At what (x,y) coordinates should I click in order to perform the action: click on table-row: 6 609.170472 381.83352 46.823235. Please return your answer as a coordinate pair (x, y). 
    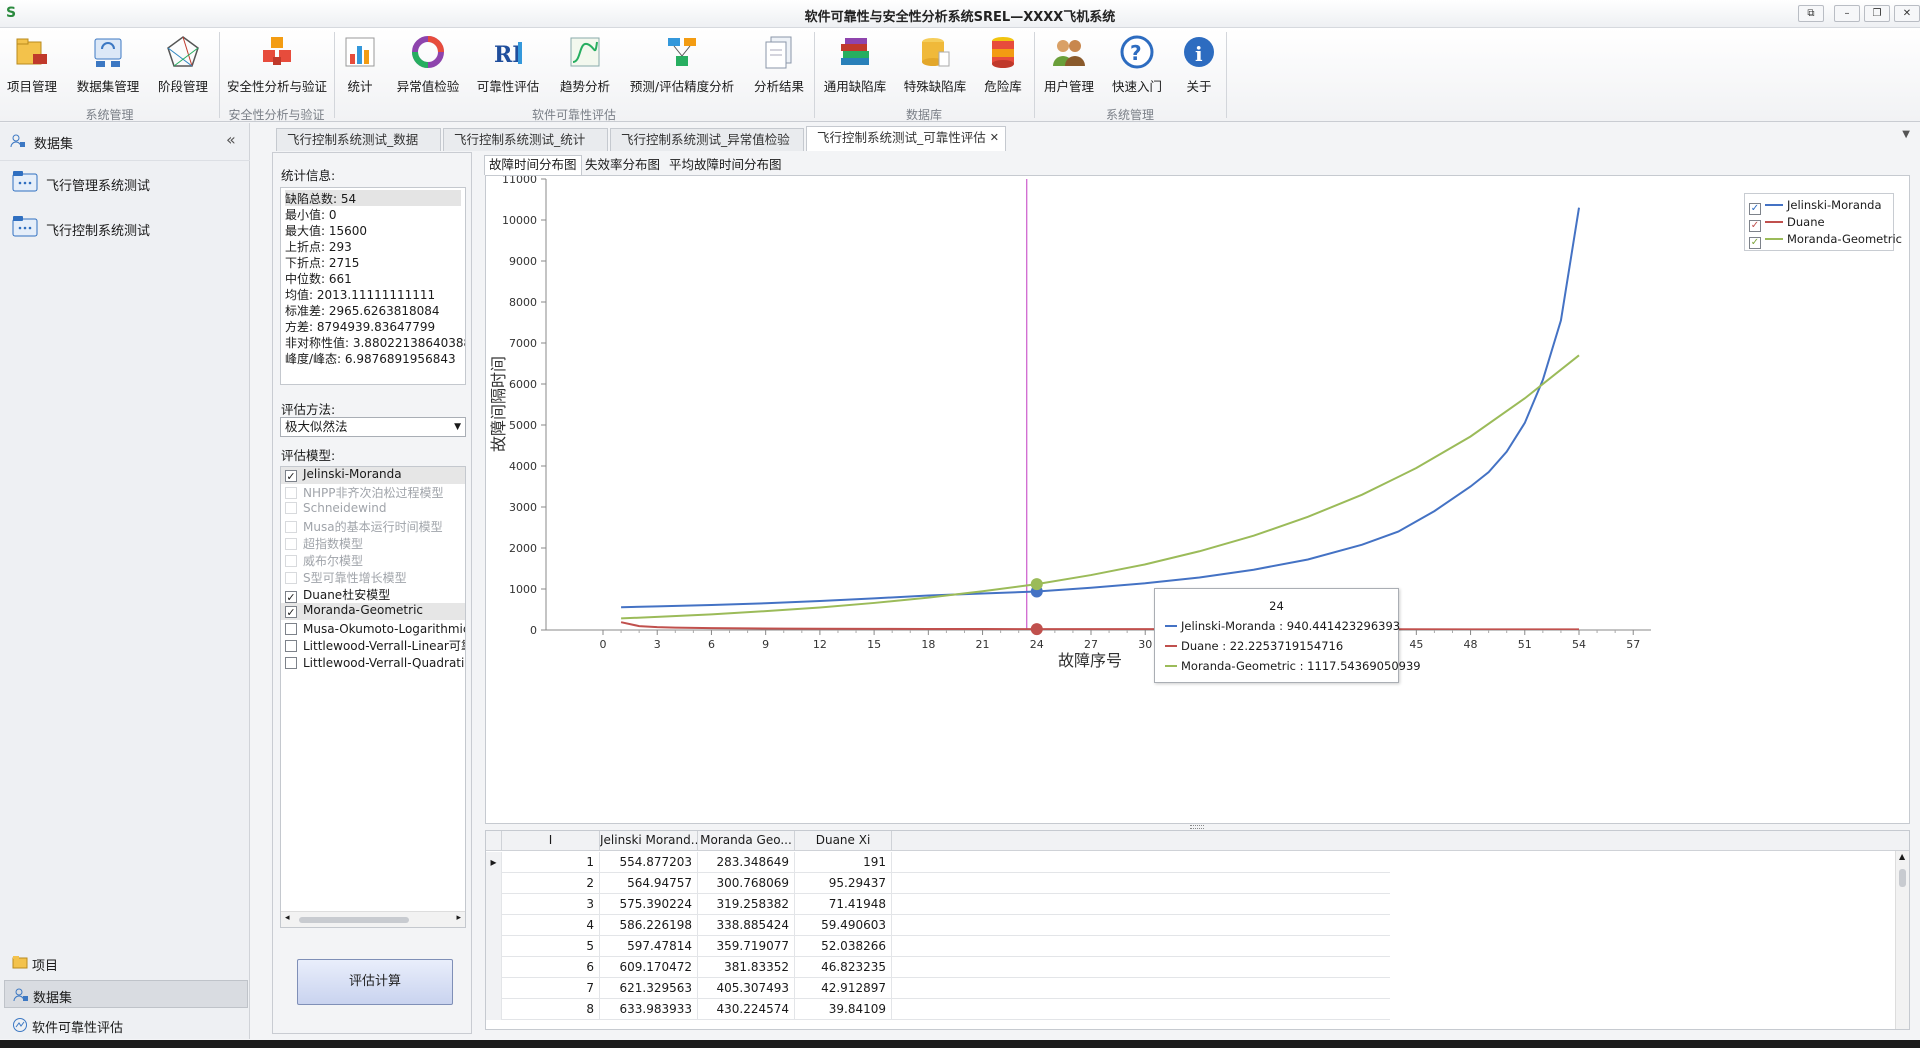
    Looking at the image, I should click on (938, 967).